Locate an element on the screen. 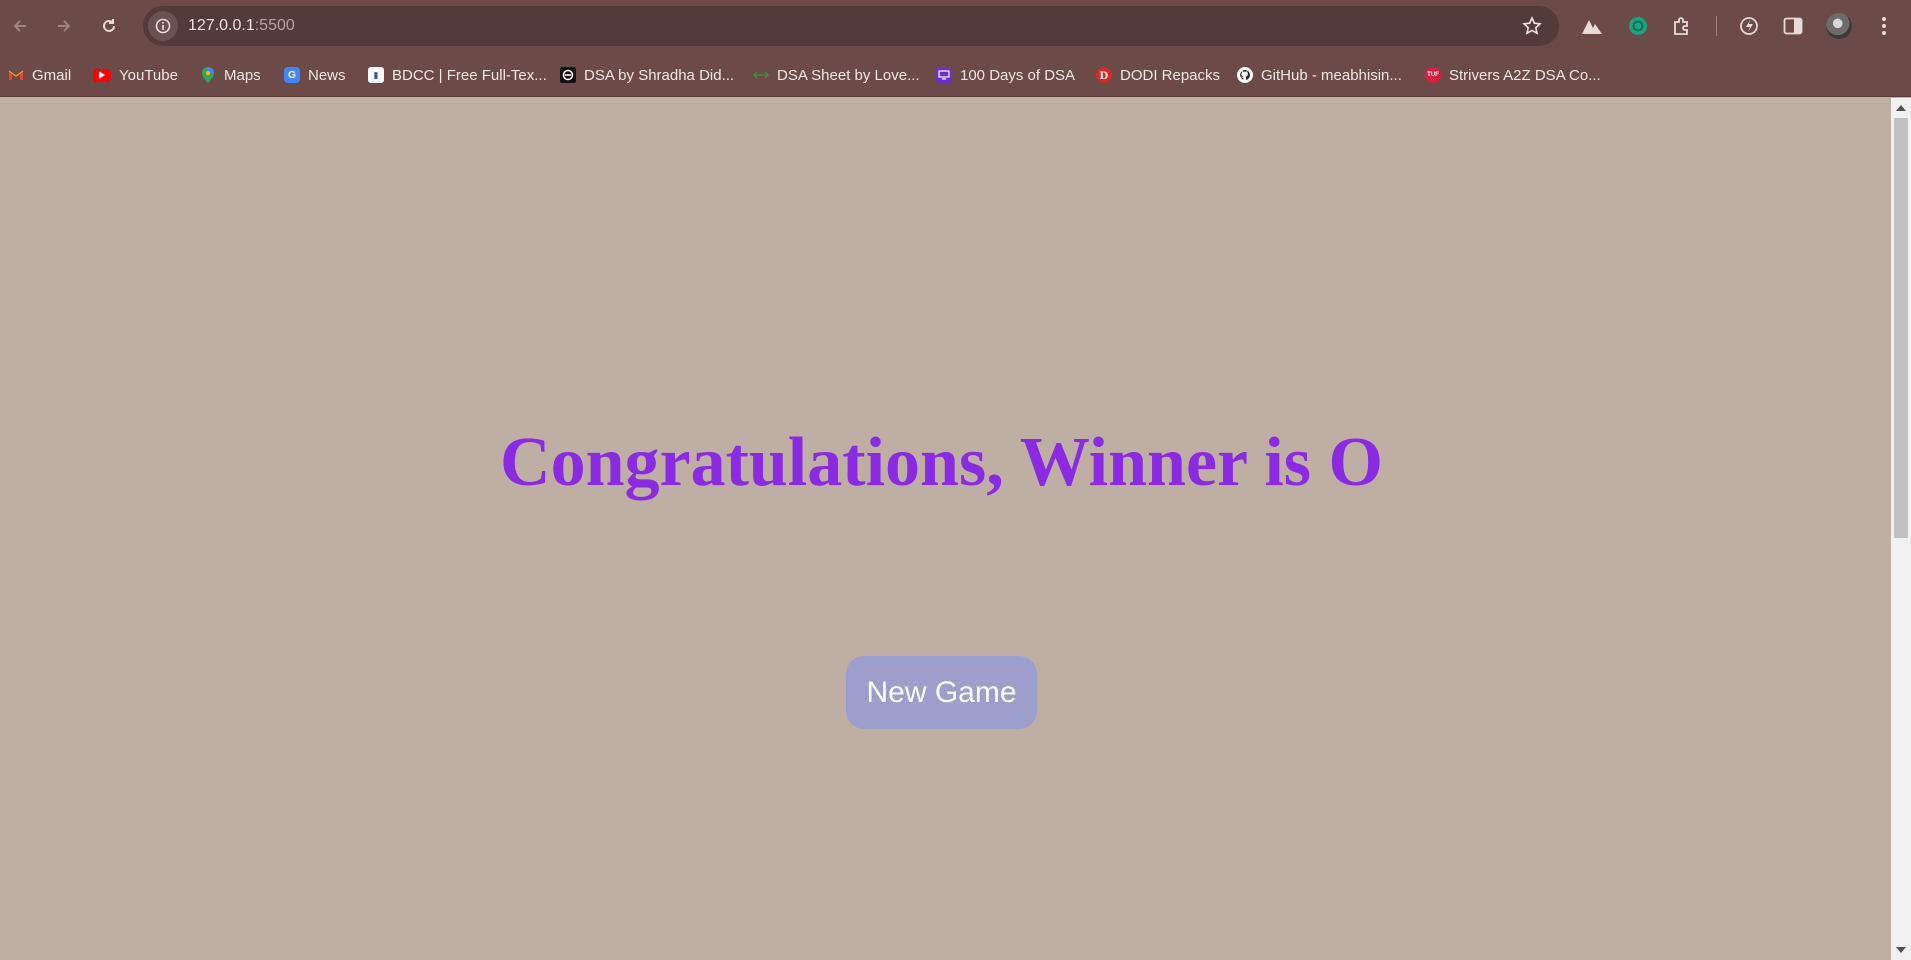 The height and width of the screenshot is (960, 1911). puzzle-icon is located at coordinates (1681, 26).